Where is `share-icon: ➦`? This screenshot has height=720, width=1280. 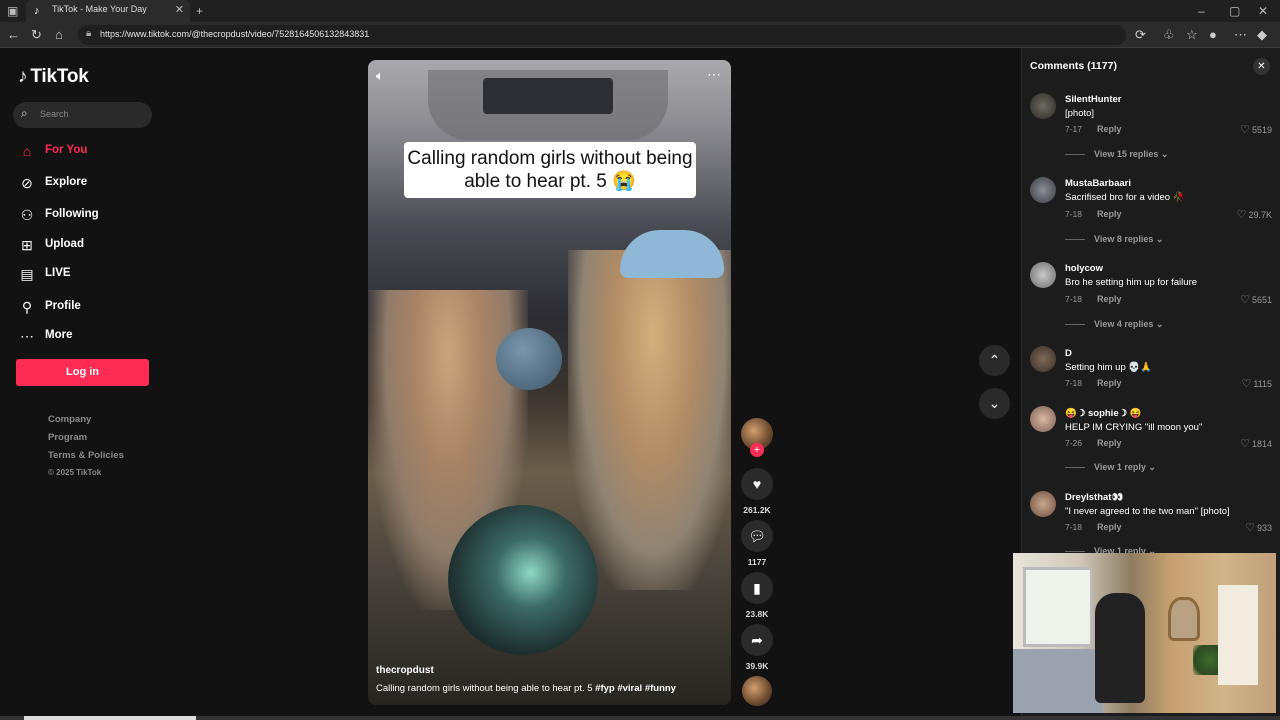
share-icon: ➦ is located at coordinates (757, 640).